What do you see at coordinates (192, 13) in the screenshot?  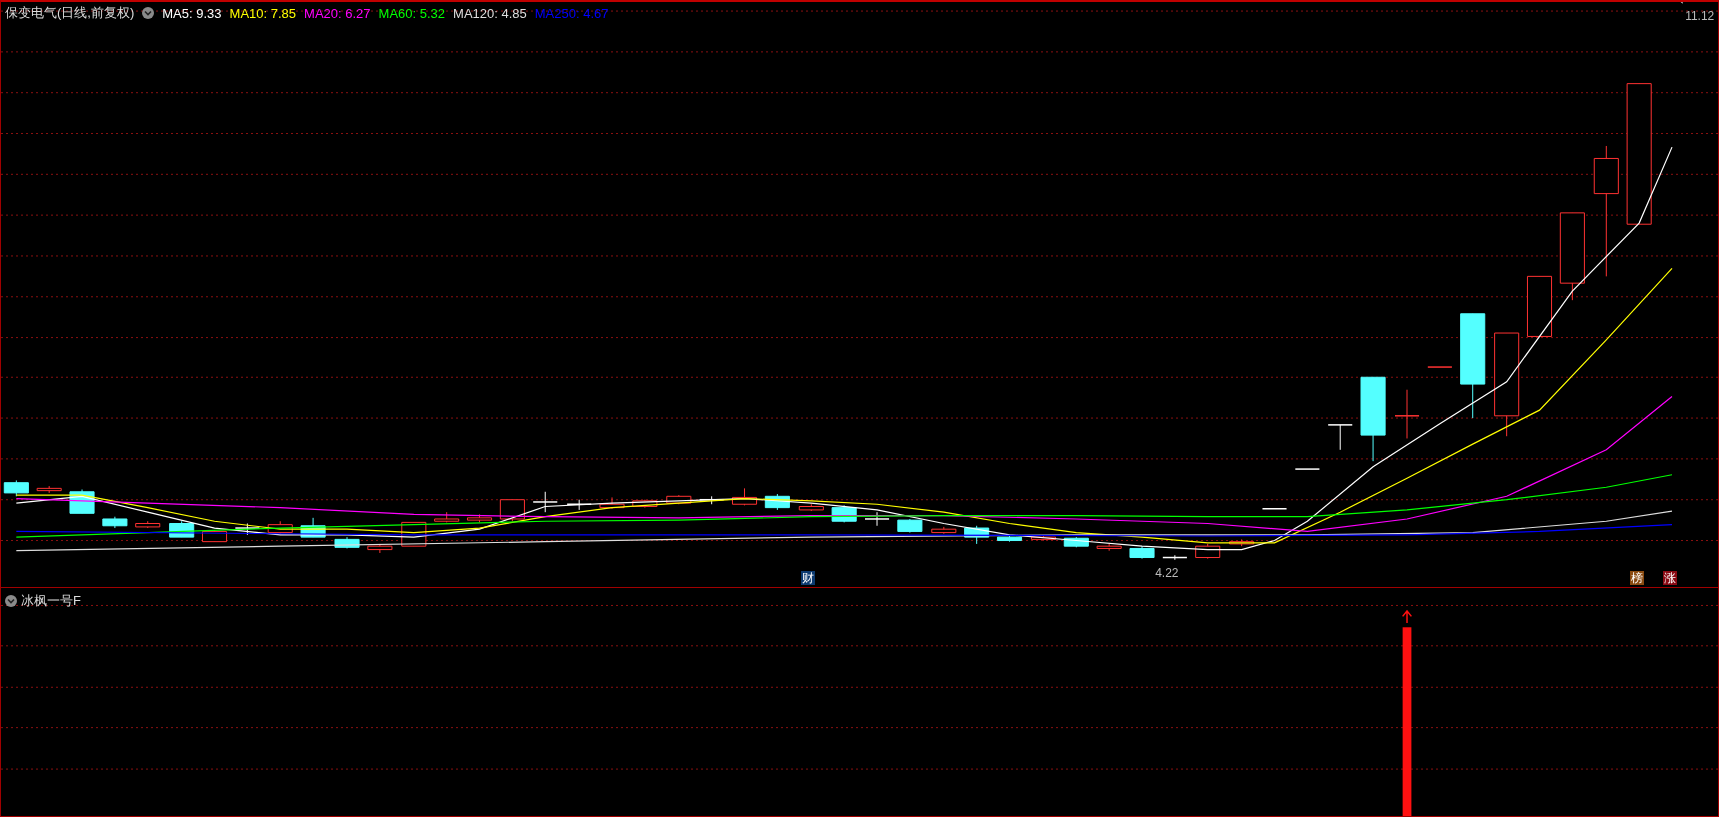 I see `moving-average-label: MA5: 9.33` at bounding box center [192, 13].